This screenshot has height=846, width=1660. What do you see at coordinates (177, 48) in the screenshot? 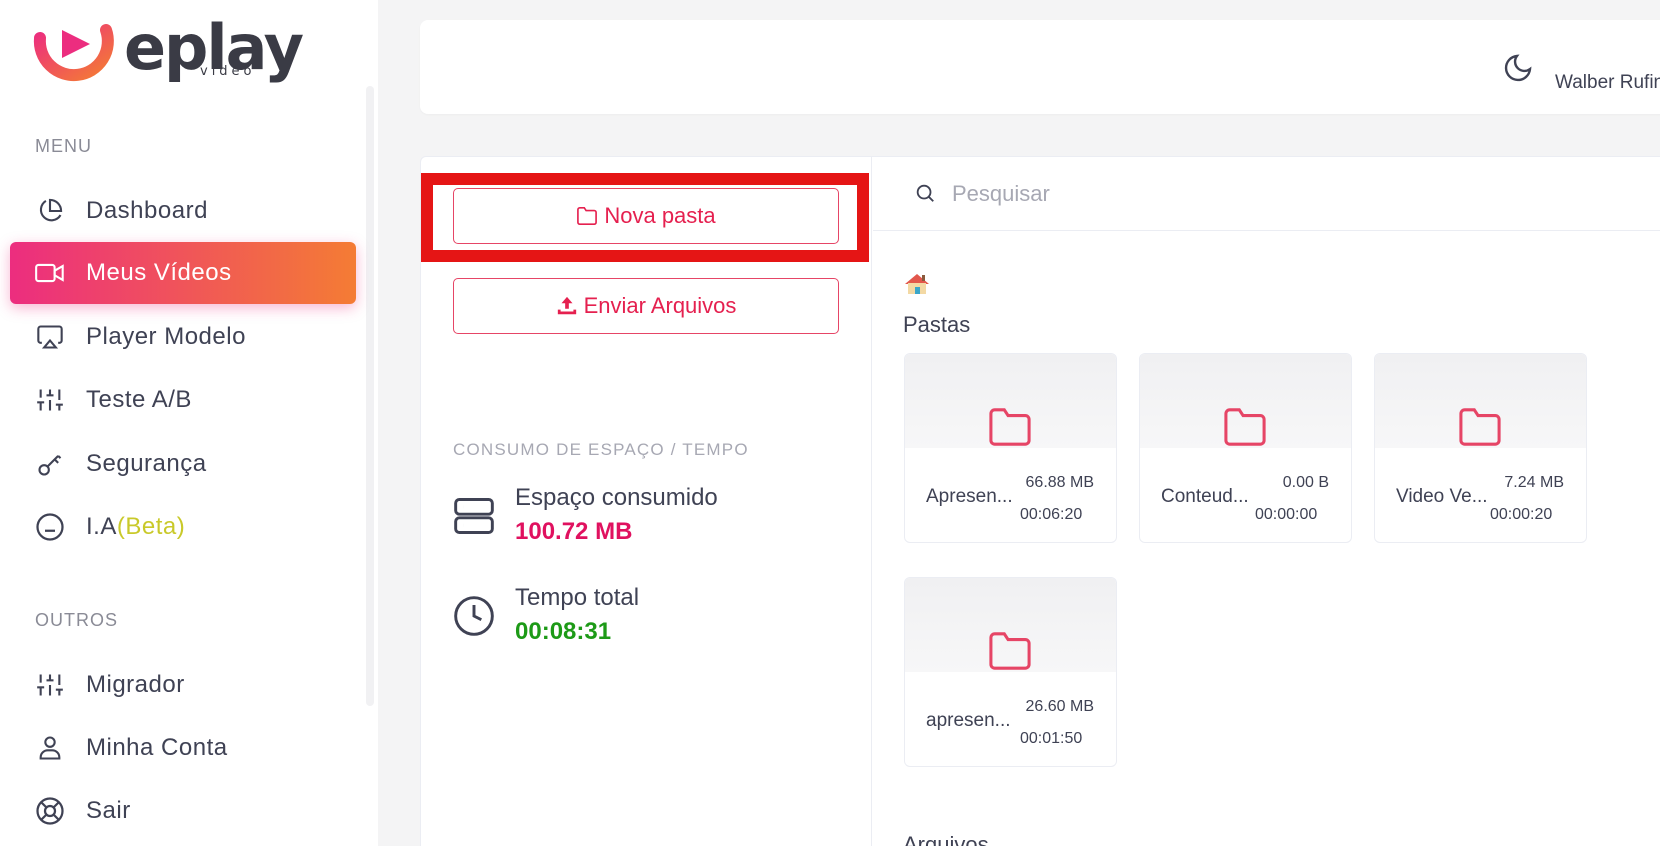
I see `brand-logo: eplay vídeo` at bounding box center [177, 48].